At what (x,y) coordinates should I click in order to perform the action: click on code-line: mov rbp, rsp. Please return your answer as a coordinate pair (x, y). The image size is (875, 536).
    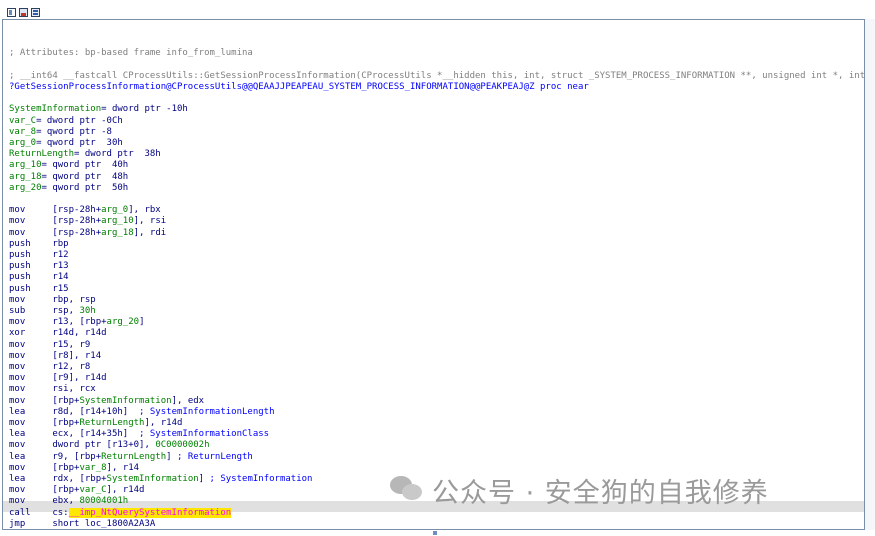
    Looking at the image, I should click on (52, 300).